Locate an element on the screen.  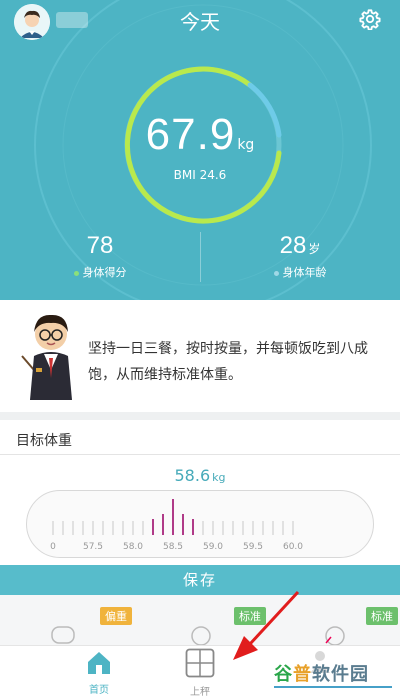
tab-home-label: 首页 is located at coordinates (99, 690).